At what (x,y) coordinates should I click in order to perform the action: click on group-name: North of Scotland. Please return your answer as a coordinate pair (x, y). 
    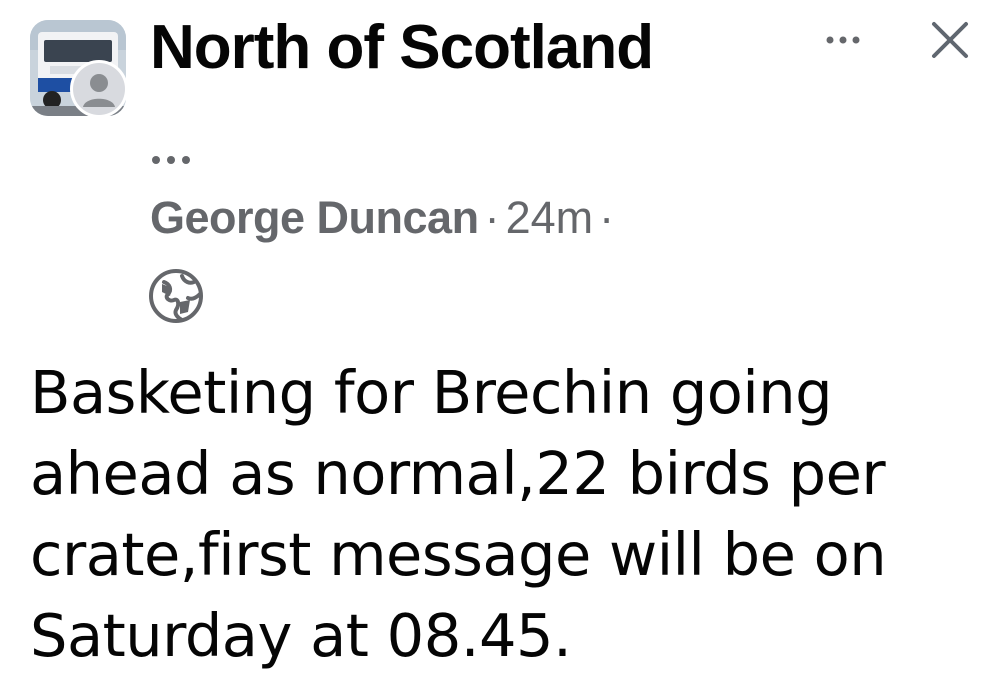
    Looking at the image, I should click on (402, 48).